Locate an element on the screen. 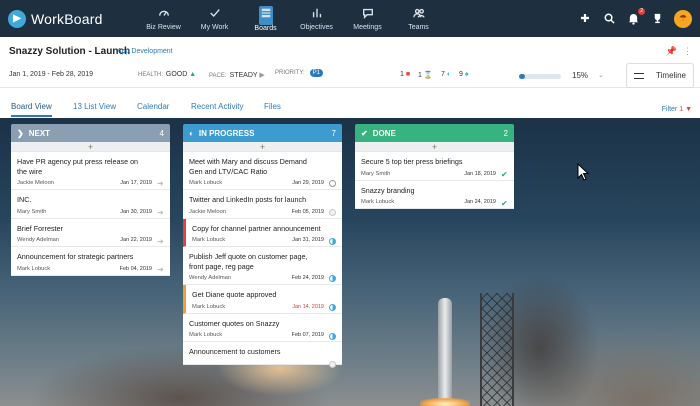 The height and width of the screenshot is (406, 700). nav-boards: Boards is located at coordinates (265, 18).